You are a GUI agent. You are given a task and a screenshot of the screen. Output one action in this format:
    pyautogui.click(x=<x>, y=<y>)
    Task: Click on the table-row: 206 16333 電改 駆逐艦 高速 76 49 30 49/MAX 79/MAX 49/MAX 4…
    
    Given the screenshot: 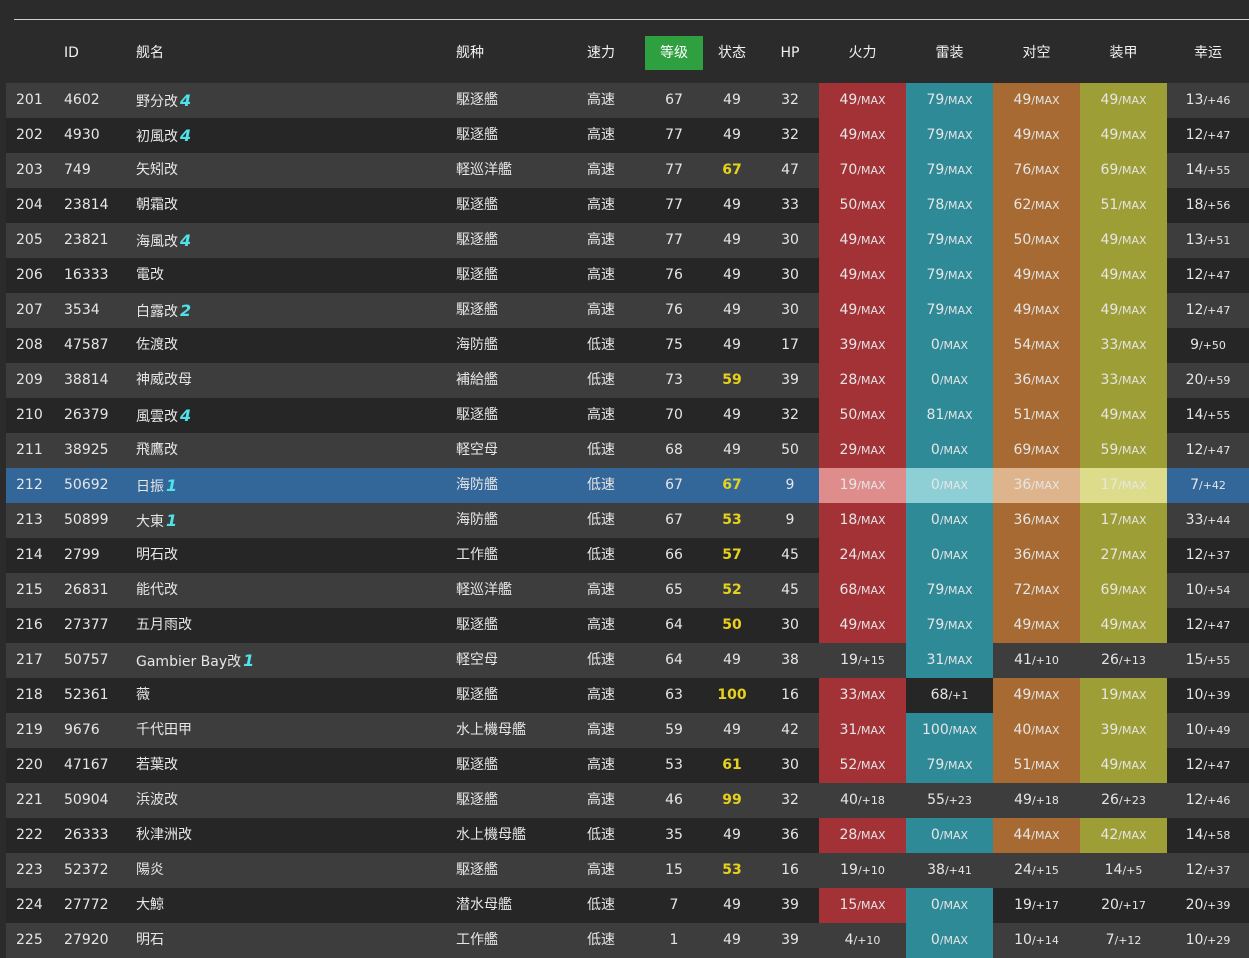 What is the action you would take?
    pyautogui.click(x=627, y=275)
    